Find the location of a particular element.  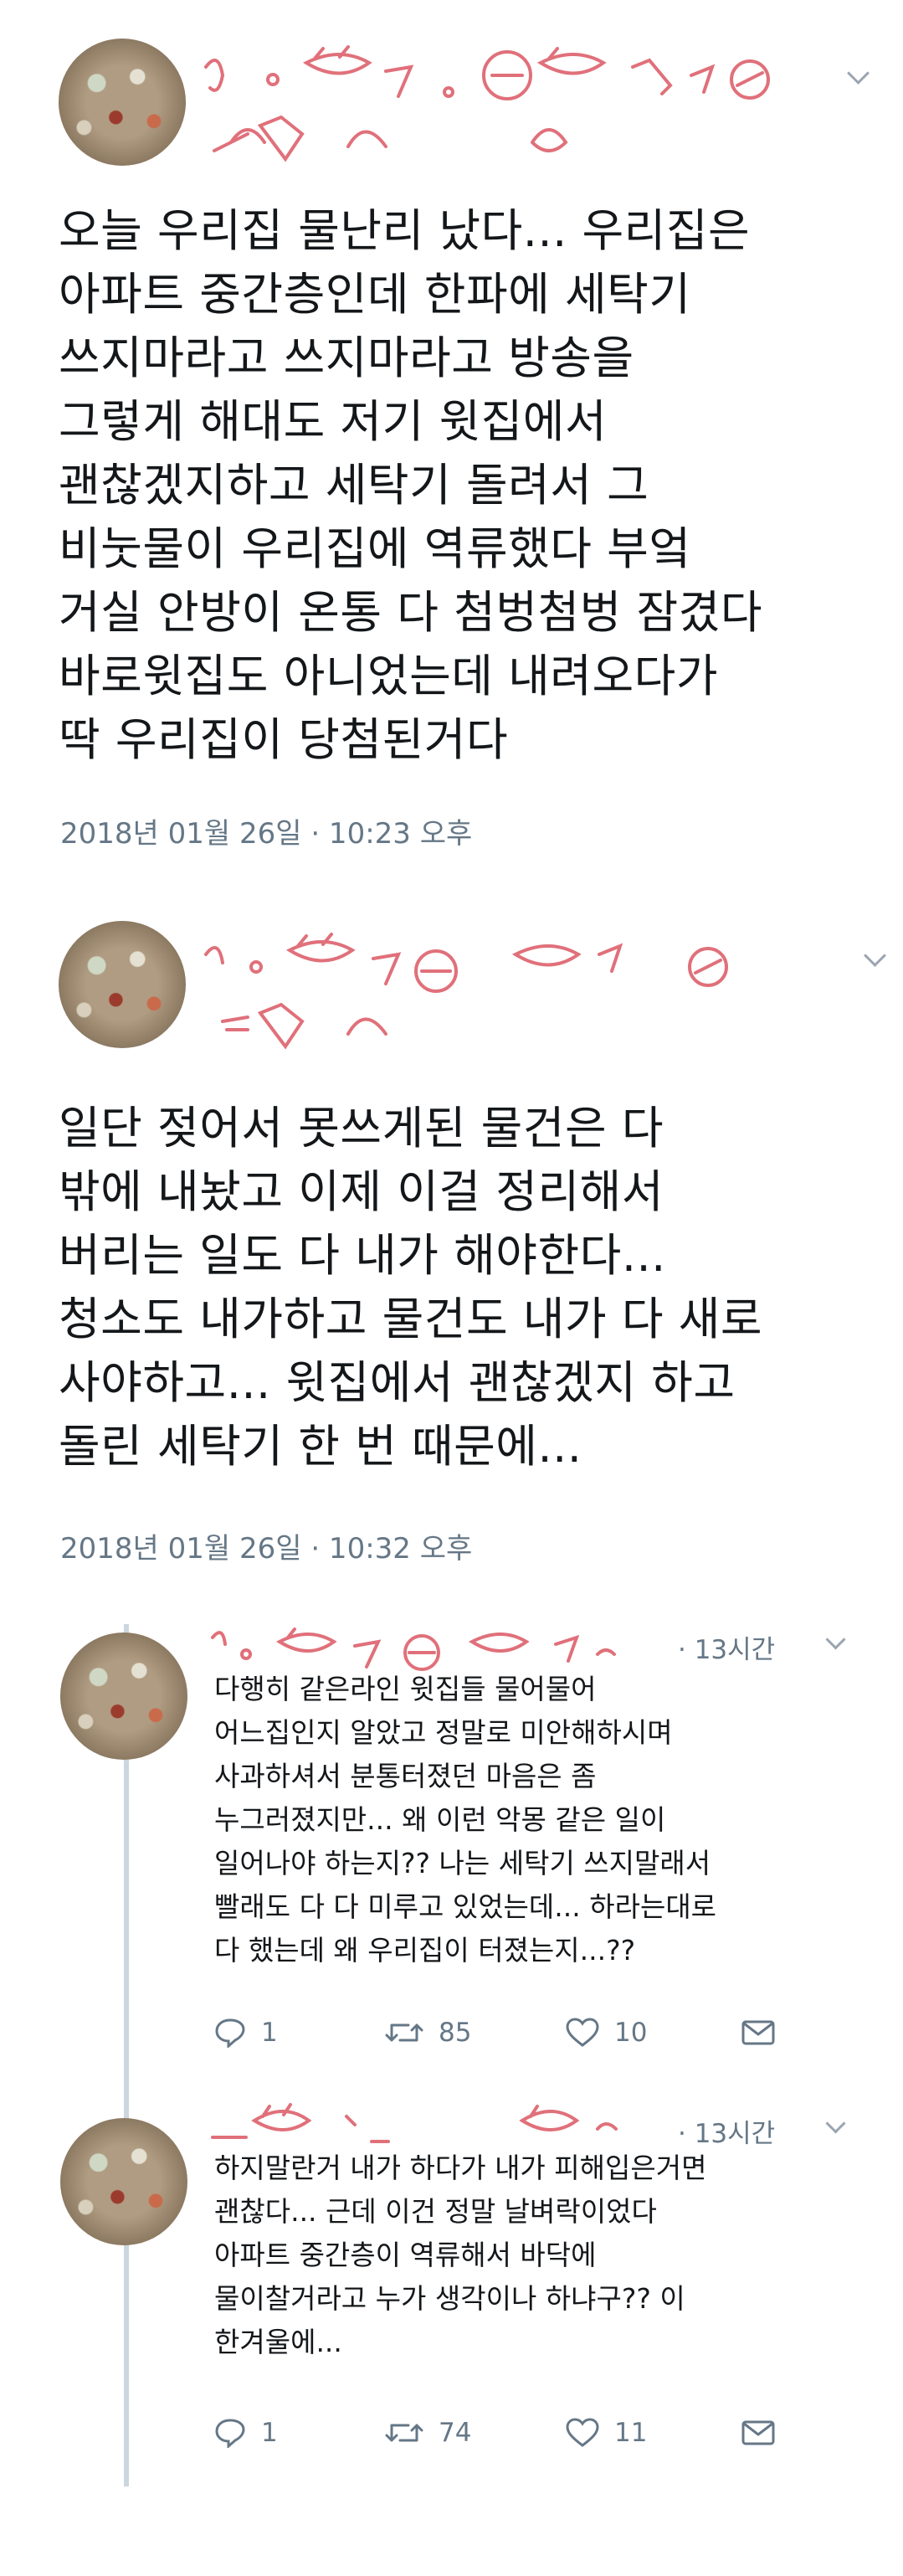

retweet-count: 85 is located at coordinates (456, 2033).